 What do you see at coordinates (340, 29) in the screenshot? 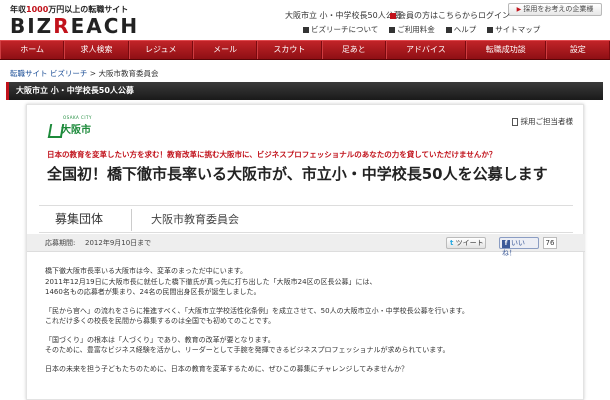
I see `header-link-about: ビズリーチについて` at bounding box center [340, 29].